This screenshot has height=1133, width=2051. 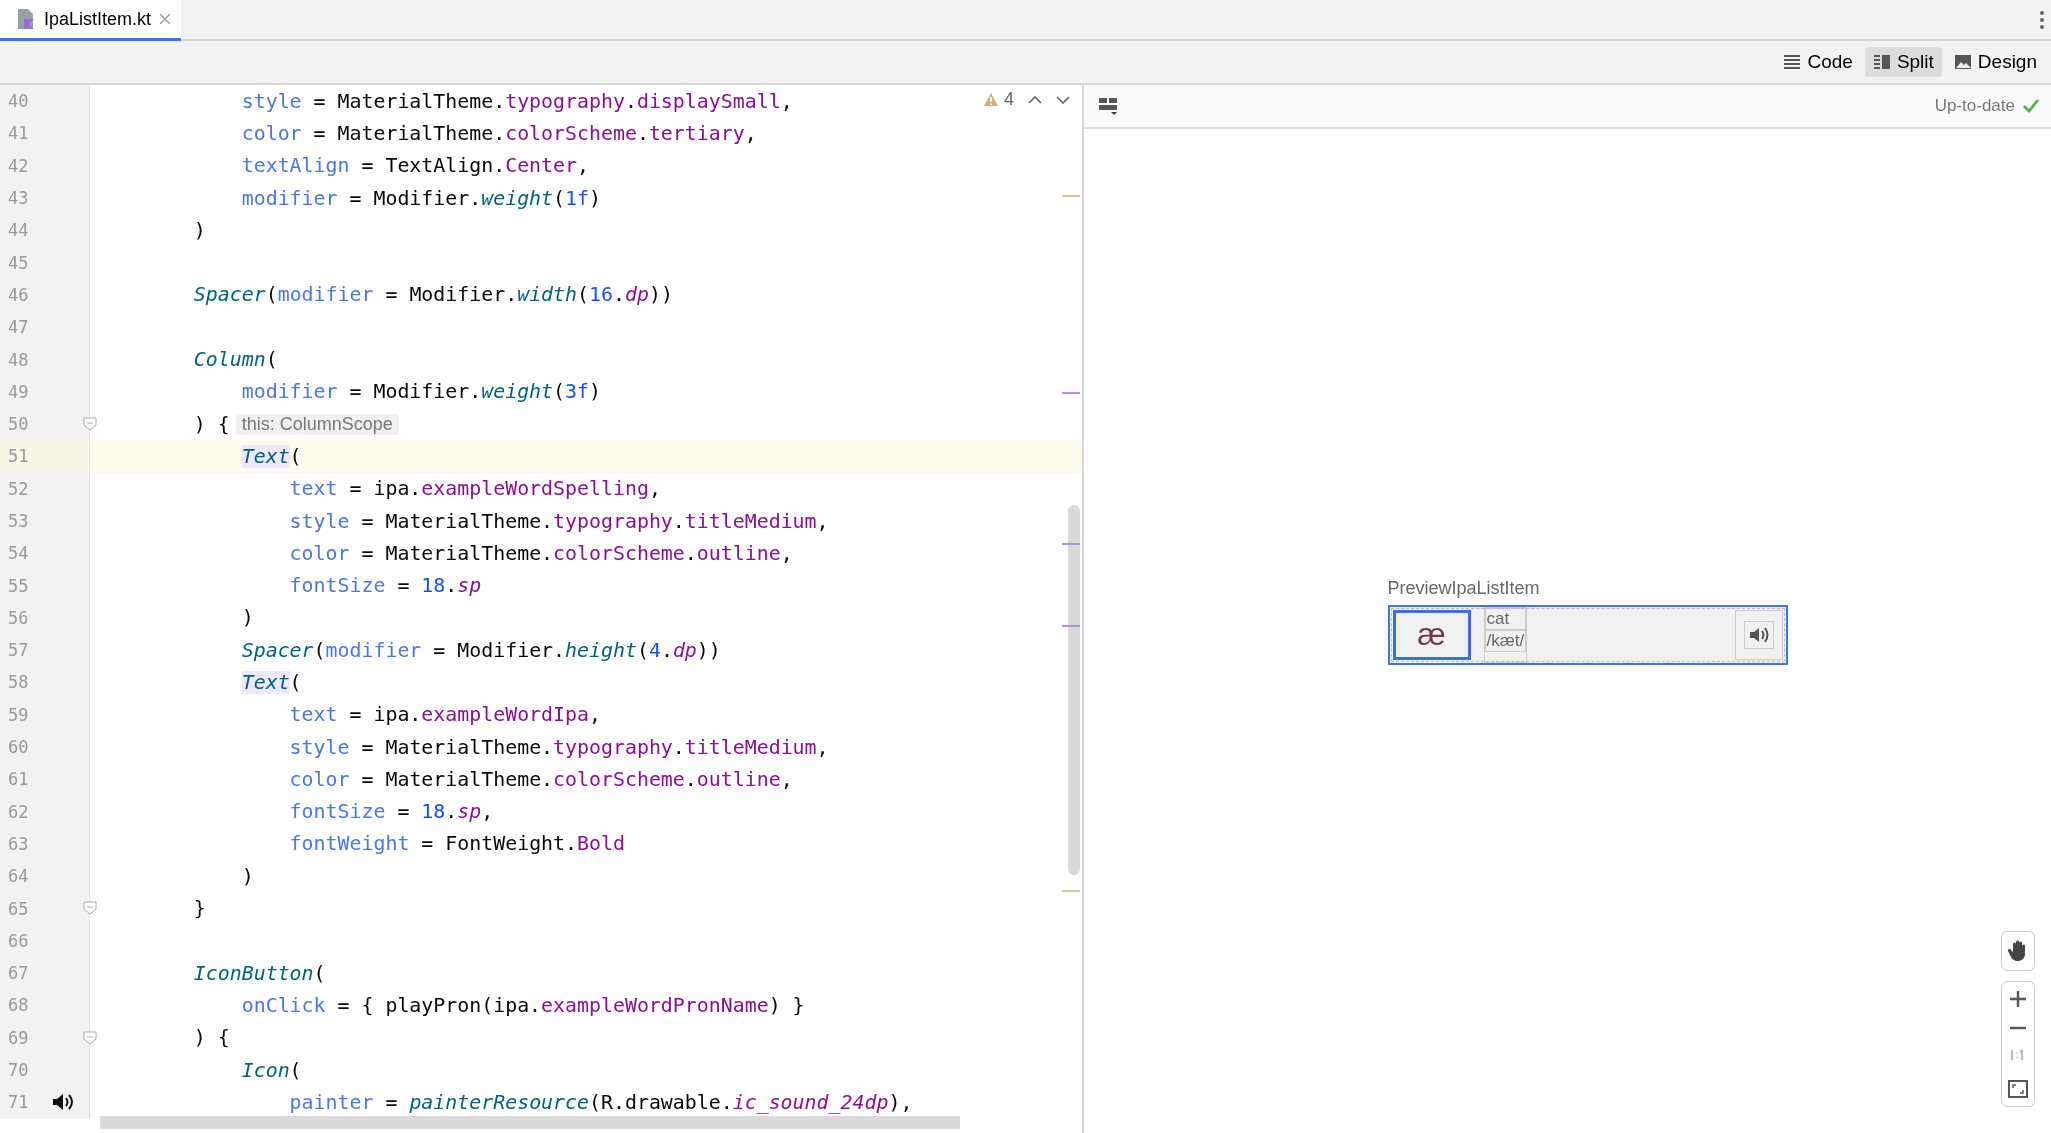 What do you see at coordinates (18, 876) in the screenshot?
I see `line-number: 64` at bounding box center [18, 876].